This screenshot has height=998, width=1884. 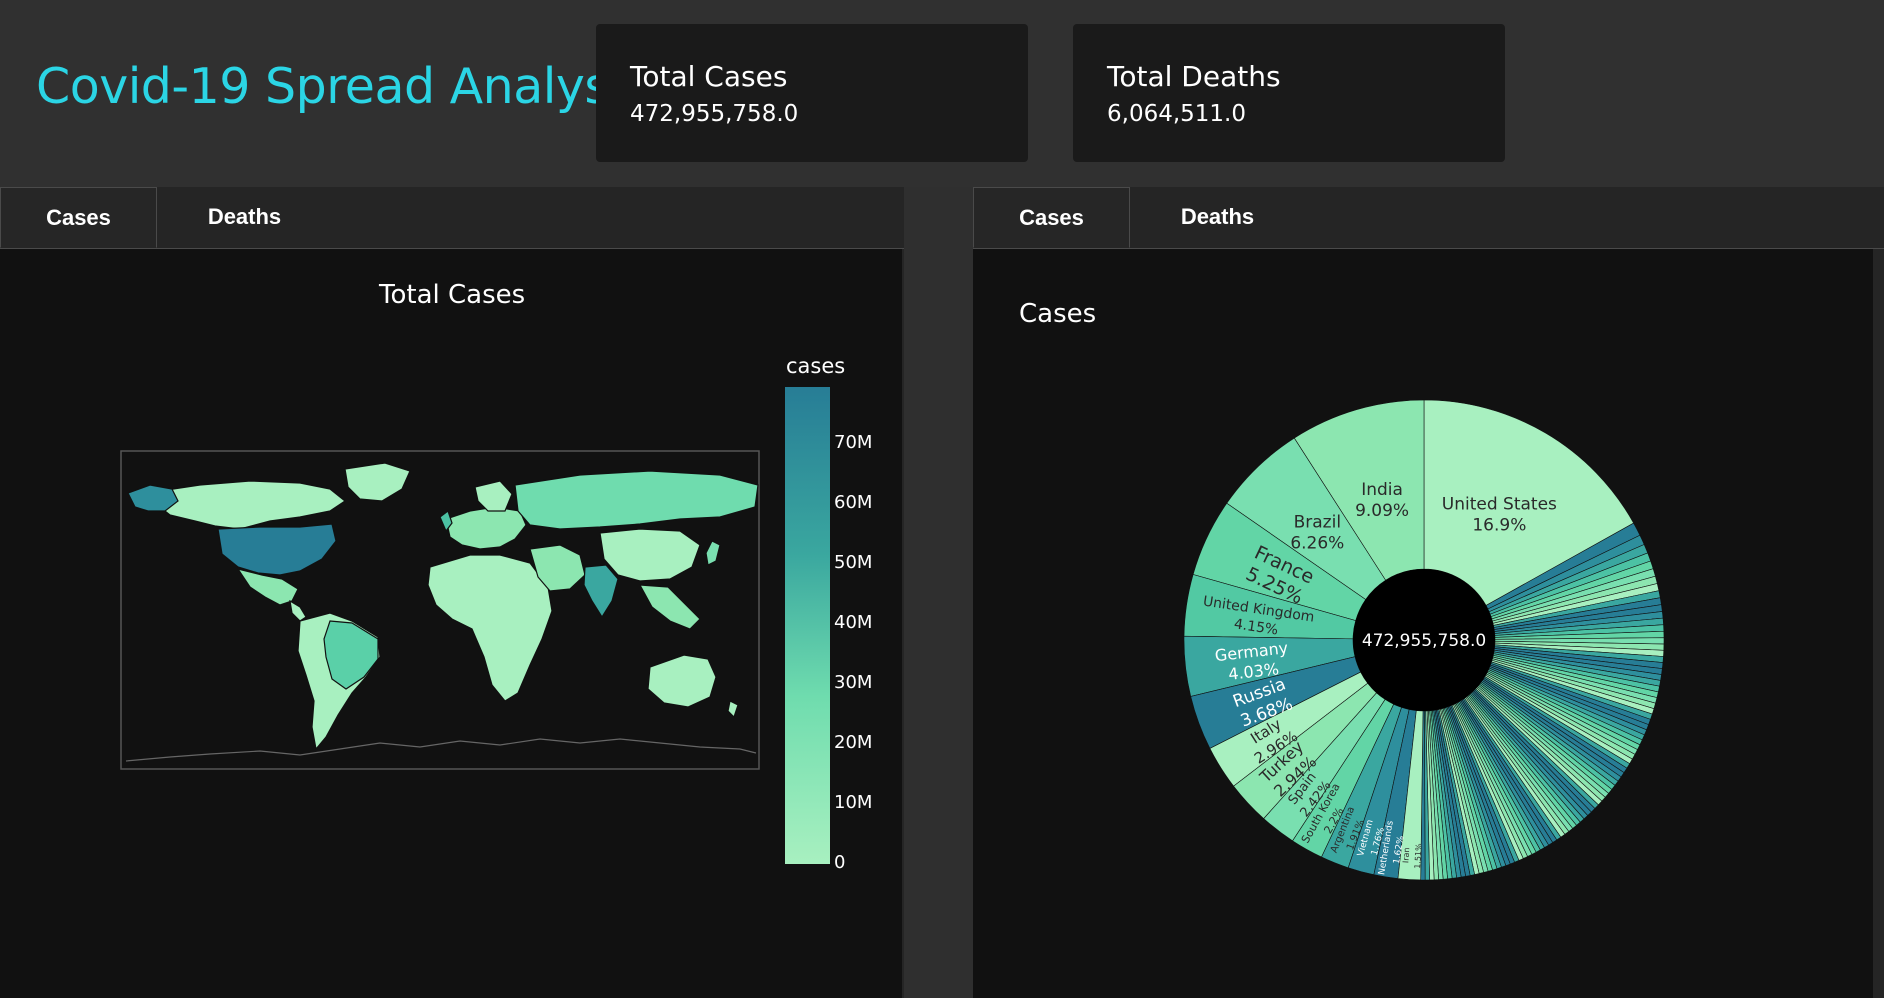 I want to click on colorbar-tick: 50M, so click(x=853, y=562).